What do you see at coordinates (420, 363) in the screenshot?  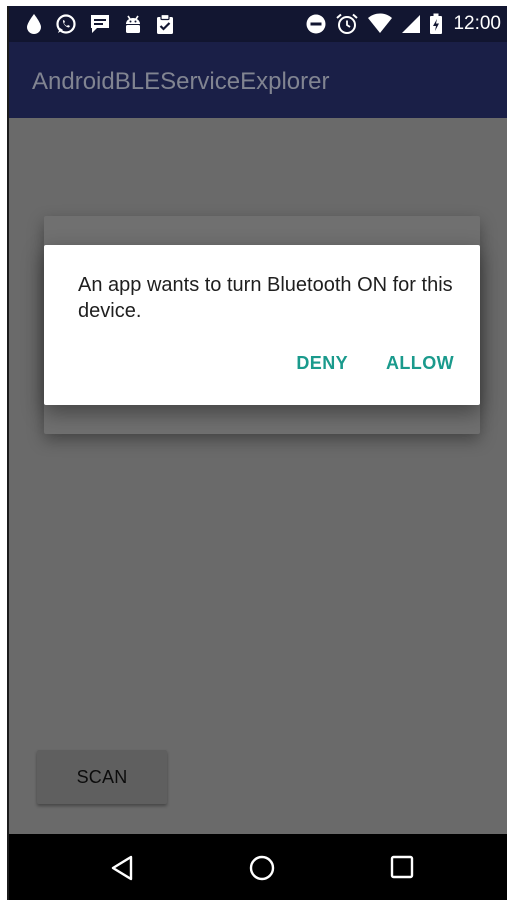 I see `allow-button: ALLOW` at bounding box center [420, 363].